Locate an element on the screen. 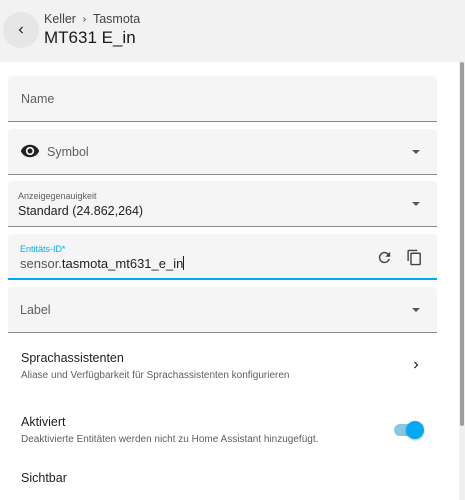 This screenshot has width=465, height=500. entity-id-input: sensor.tasmota_mt631_e_in is located at coordinates (102, 263).